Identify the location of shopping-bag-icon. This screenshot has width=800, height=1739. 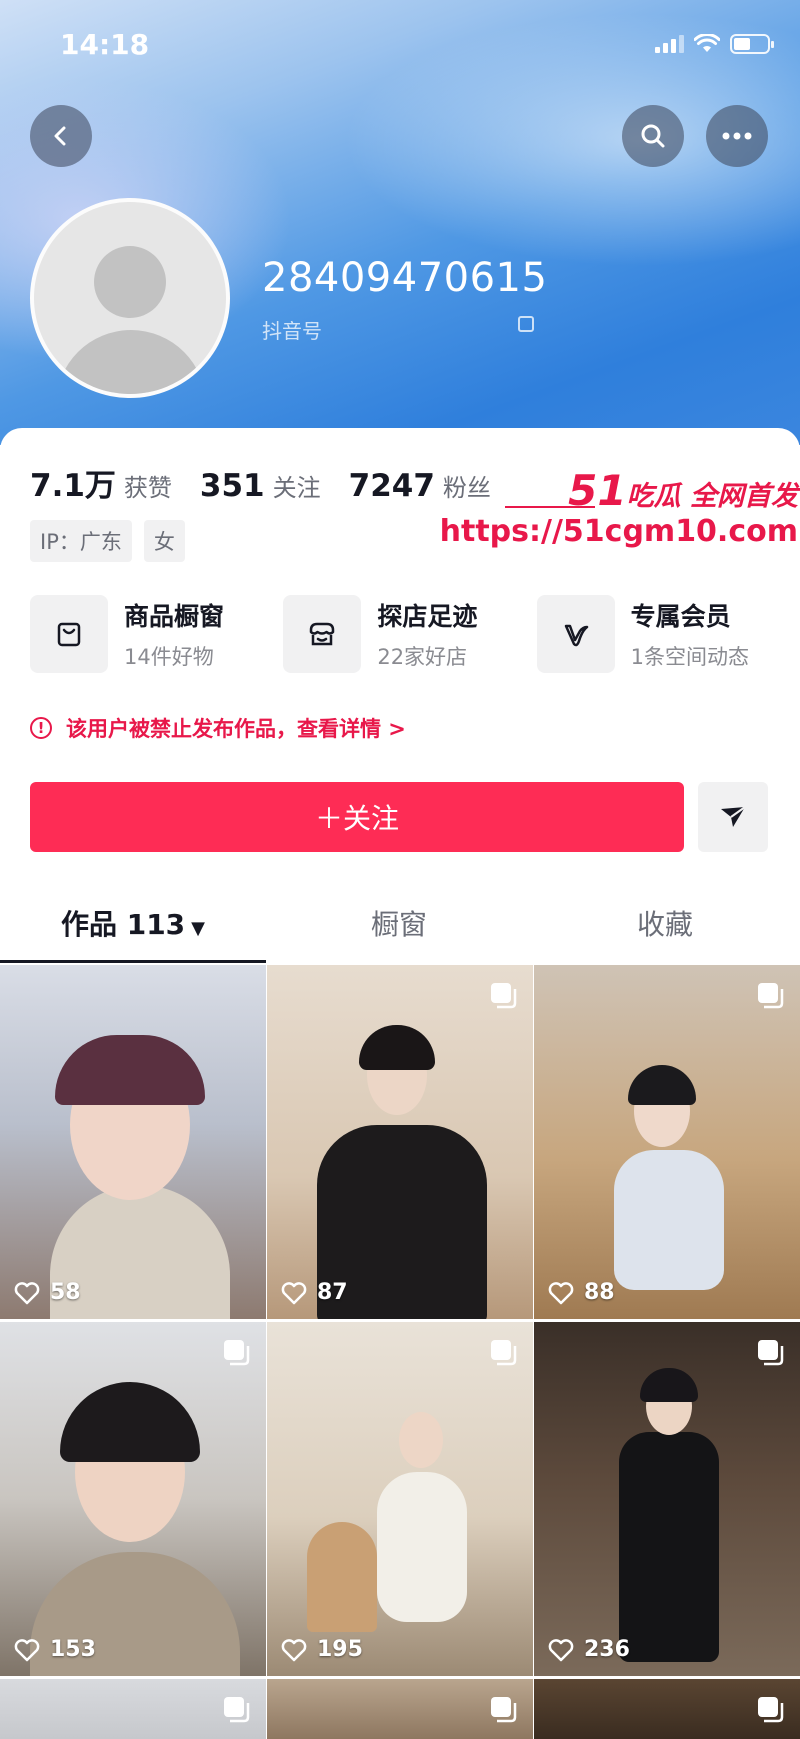
(69, 634).